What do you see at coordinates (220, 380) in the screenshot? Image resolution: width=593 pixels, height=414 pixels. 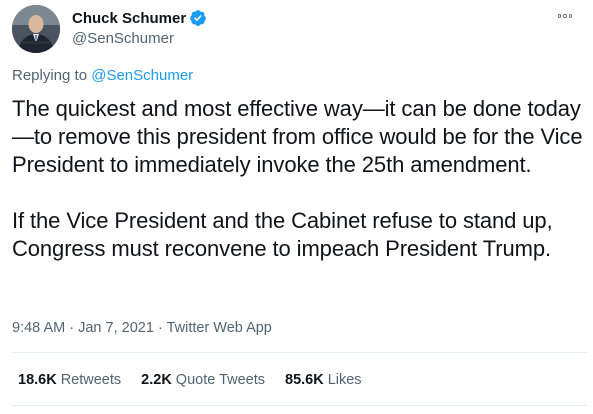 I see `quote-tweets-label: Quote Tweets` at bounding box center [220, 380].